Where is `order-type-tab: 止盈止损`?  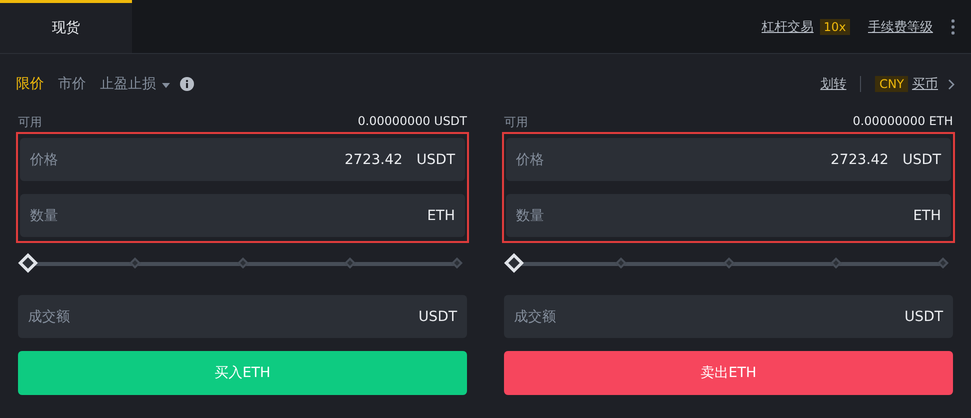
order-type-tab: 止盈止损 is located at coordinates (135, 84).